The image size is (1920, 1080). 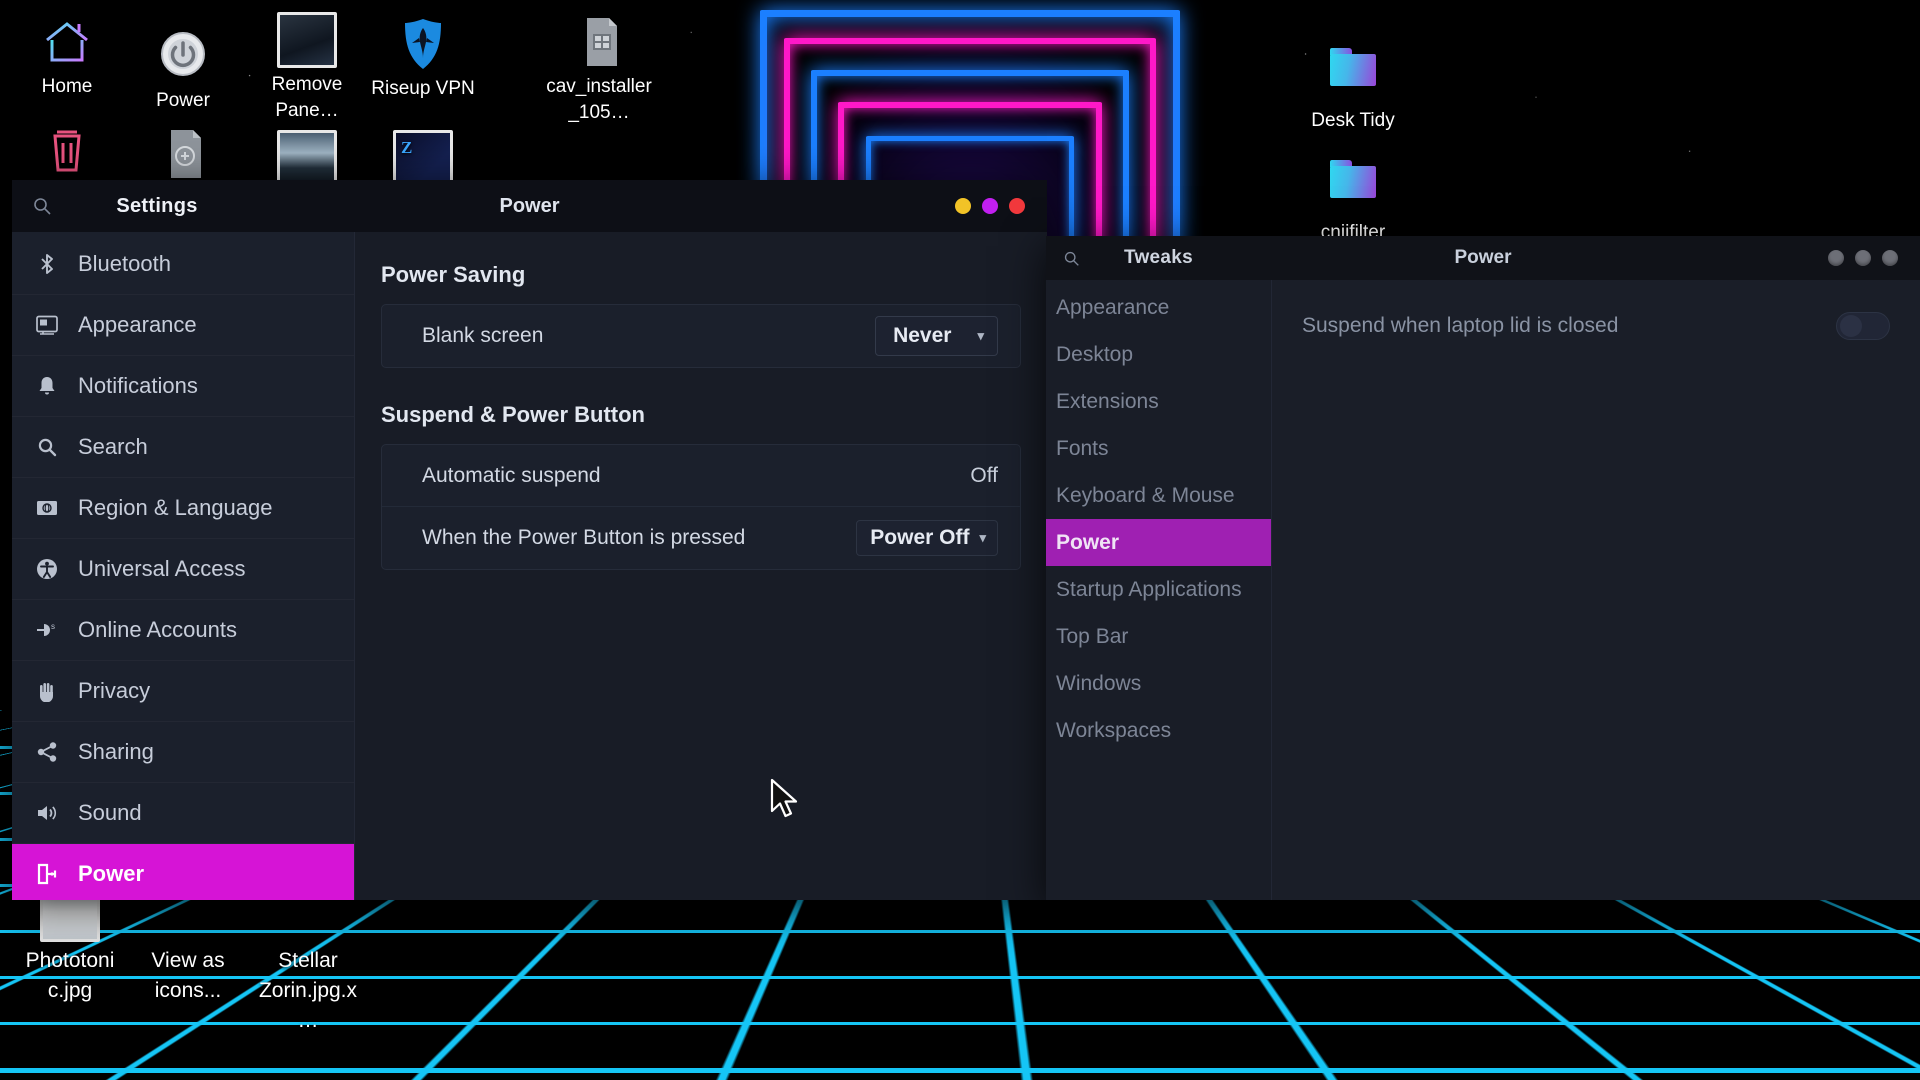 What do you see at coordinates (1874, 258) in the screenshot?
I see `tweaks-window-controls` at bounding box center [1874, 258].